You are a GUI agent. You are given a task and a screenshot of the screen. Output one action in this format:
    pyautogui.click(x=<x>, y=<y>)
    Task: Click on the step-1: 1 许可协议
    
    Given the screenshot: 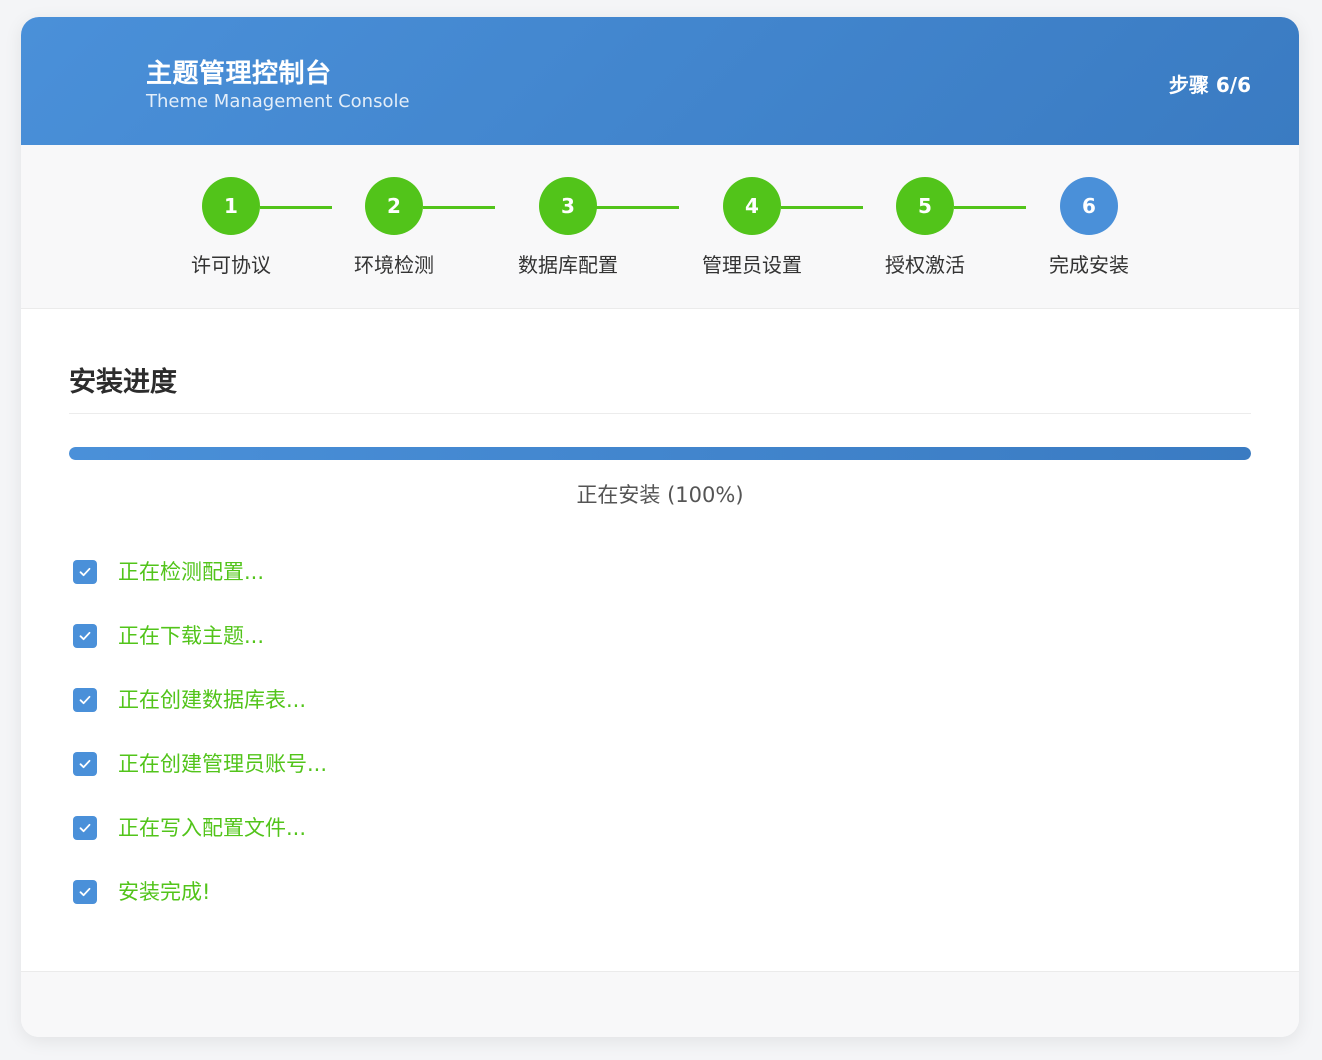 What is the action you would take?
    pyautogui.click(x=231, y=227)
    